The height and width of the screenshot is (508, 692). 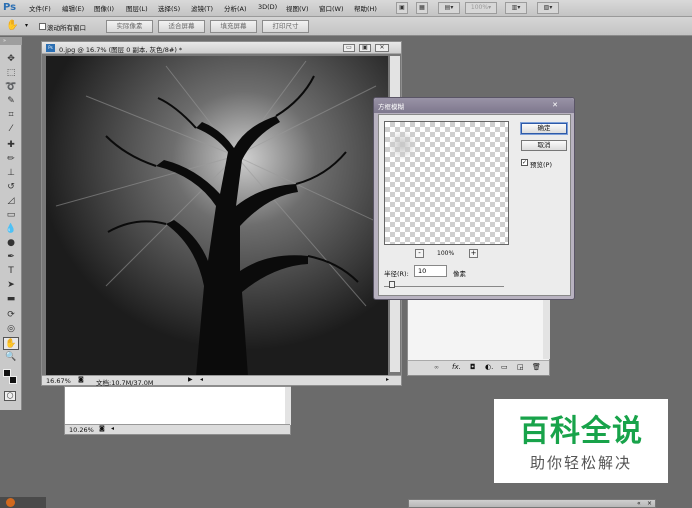 I want to click on menu-select: 选择(S), so click(x=169, y=8).